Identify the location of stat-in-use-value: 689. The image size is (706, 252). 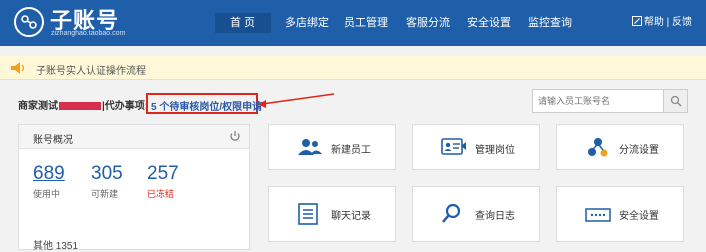
(49, 174).